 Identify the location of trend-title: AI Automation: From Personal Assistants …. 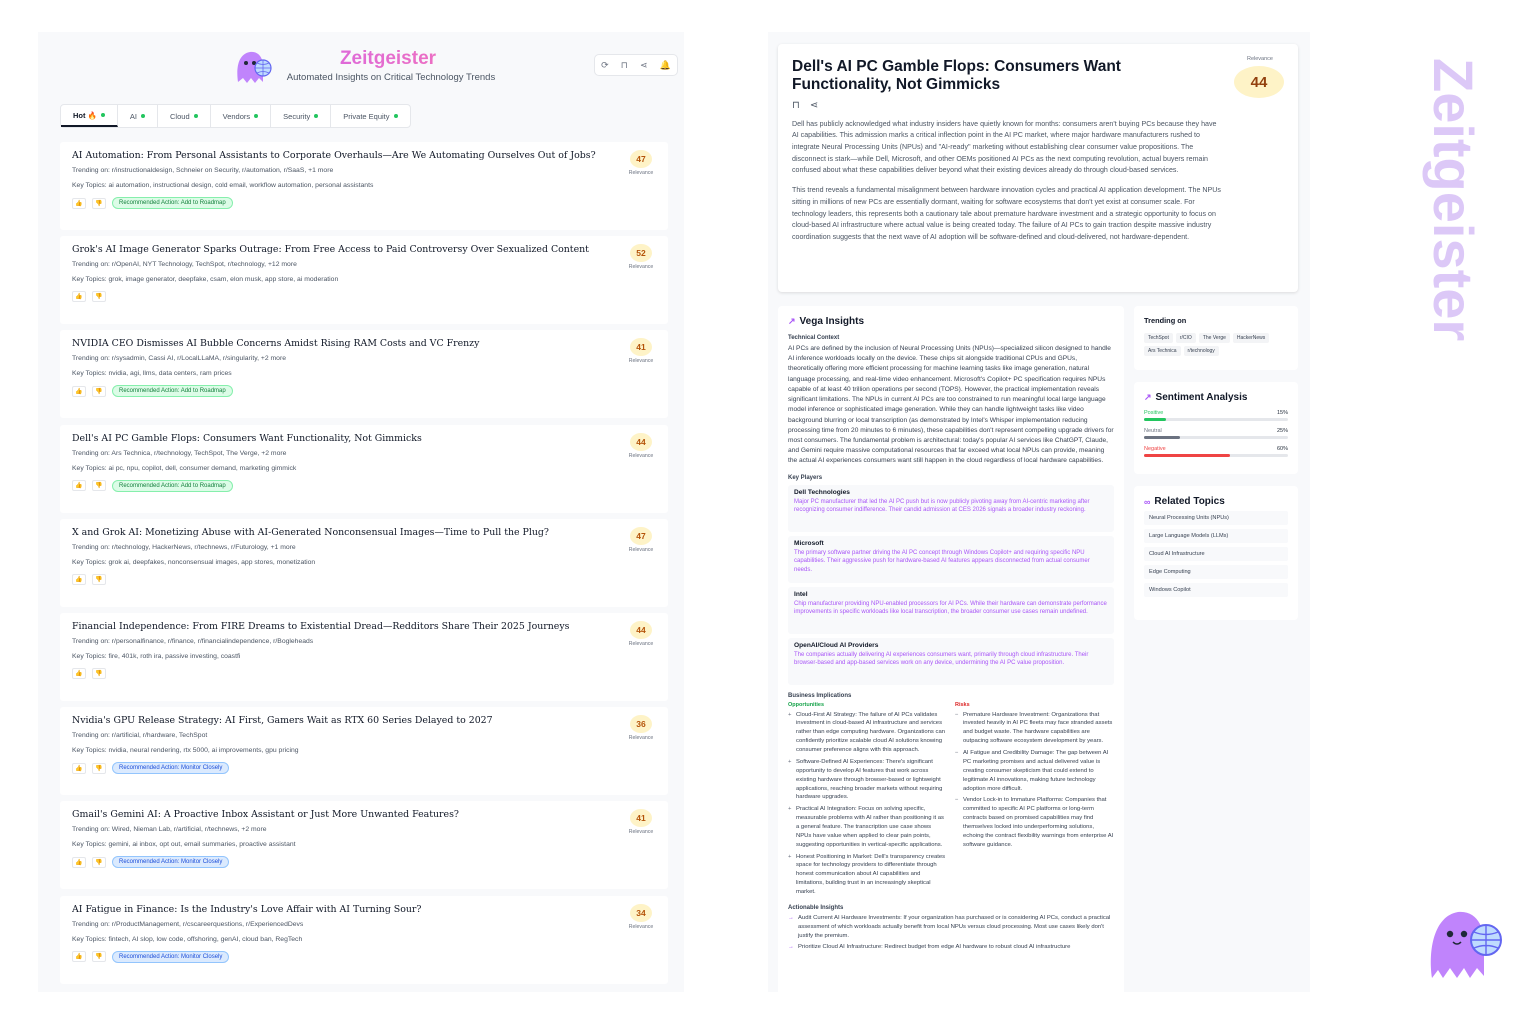
(342, 155).